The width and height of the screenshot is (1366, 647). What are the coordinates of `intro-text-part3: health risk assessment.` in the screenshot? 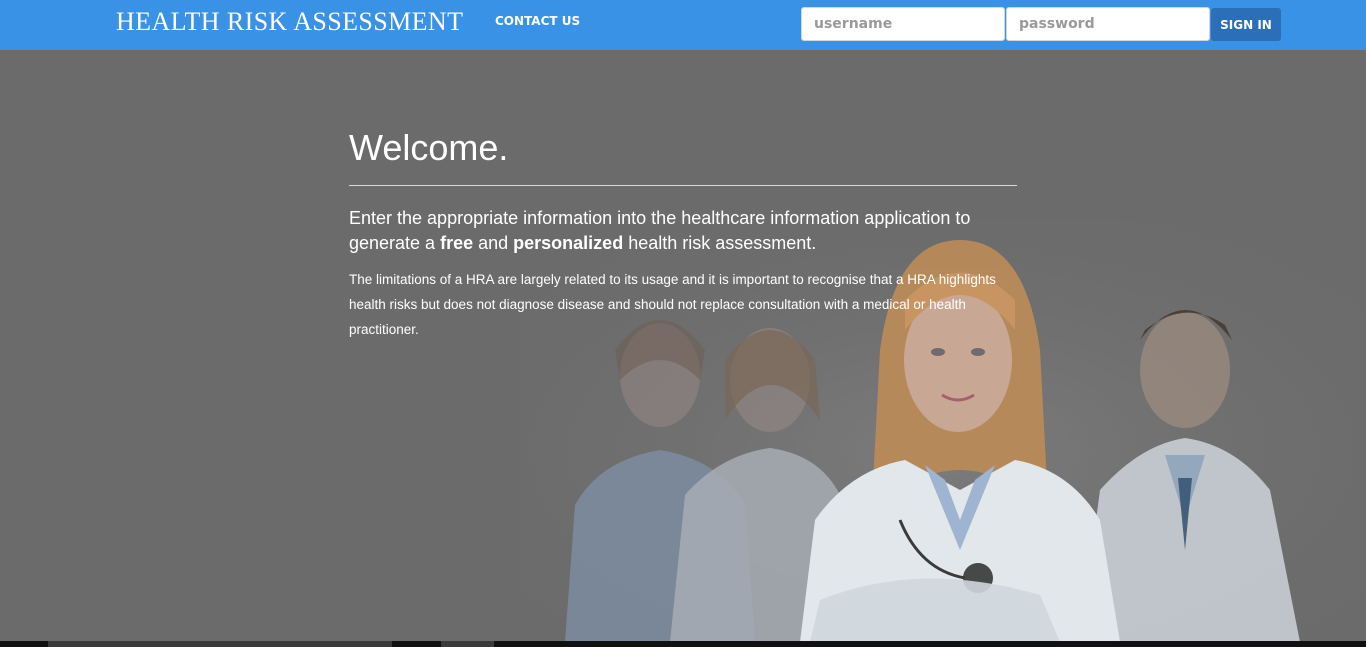 It's located at (720, 243).